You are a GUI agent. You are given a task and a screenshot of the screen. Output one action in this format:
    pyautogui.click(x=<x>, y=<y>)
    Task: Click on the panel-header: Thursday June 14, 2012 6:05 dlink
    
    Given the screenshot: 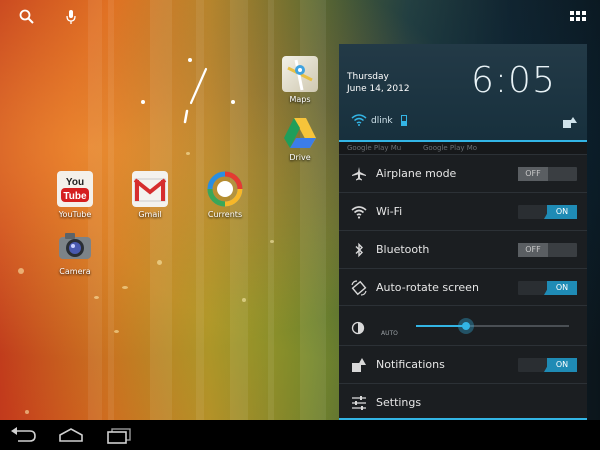 What is the action you would take?
    pyautogui.click(x=463, y=92)
    